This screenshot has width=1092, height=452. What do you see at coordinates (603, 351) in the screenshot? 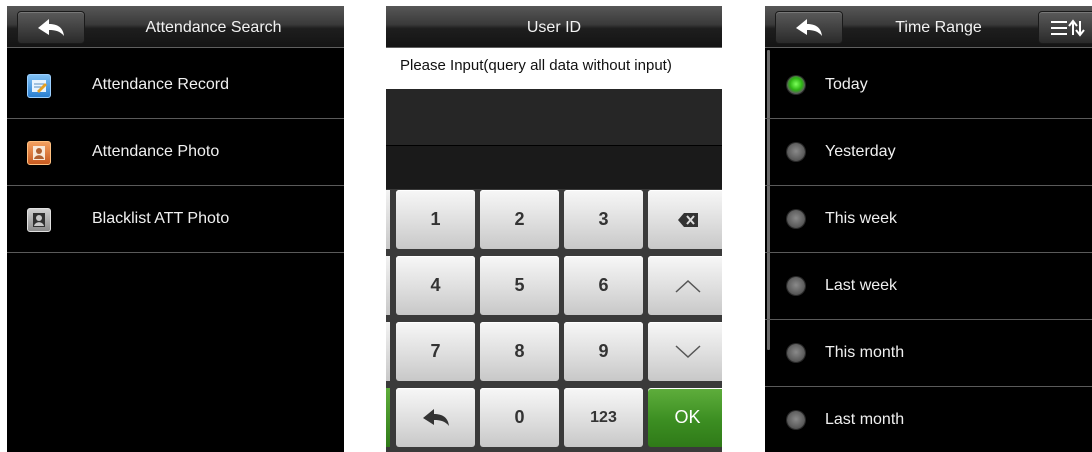
I see `key-9: 9` at bounding box center [603, 351].